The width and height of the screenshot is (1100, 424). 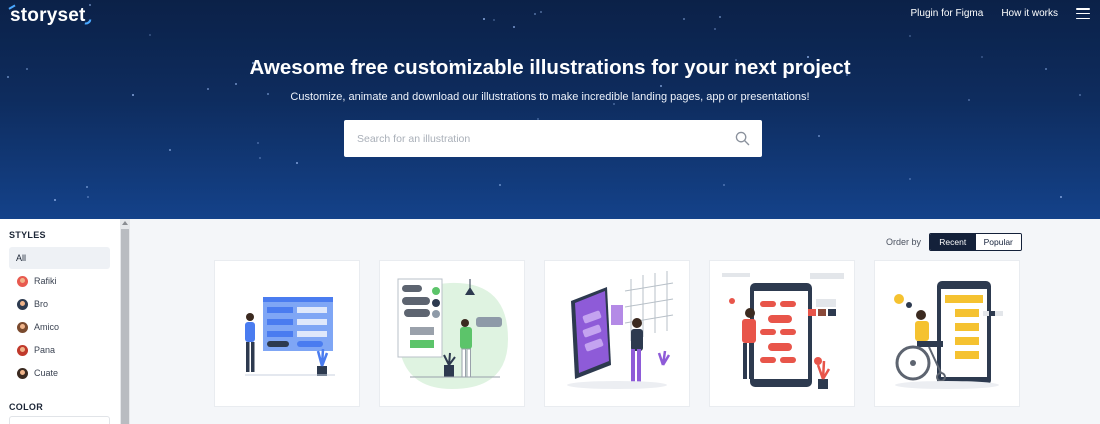 What do you see at coordinates (22, 350) in the screenshot?
I see `pana-avatar-icon` at bounding box center [22, 350].